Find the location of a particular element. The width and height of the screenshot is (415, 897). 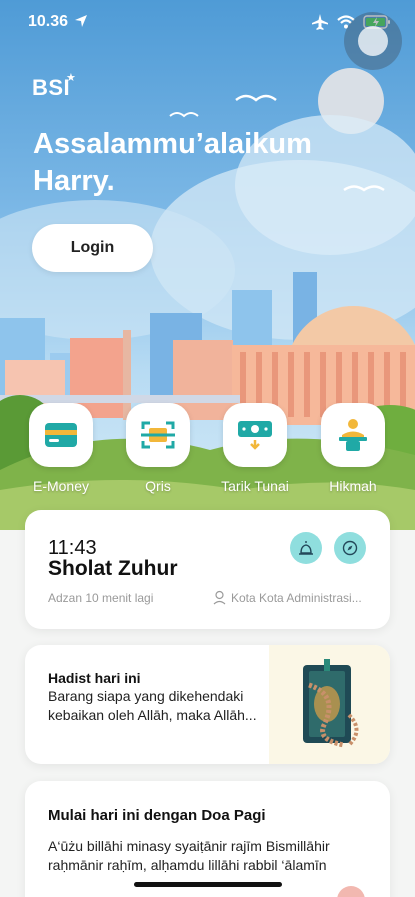

quick-menu-emoney: E-Money is located at coordinates (61, 448).